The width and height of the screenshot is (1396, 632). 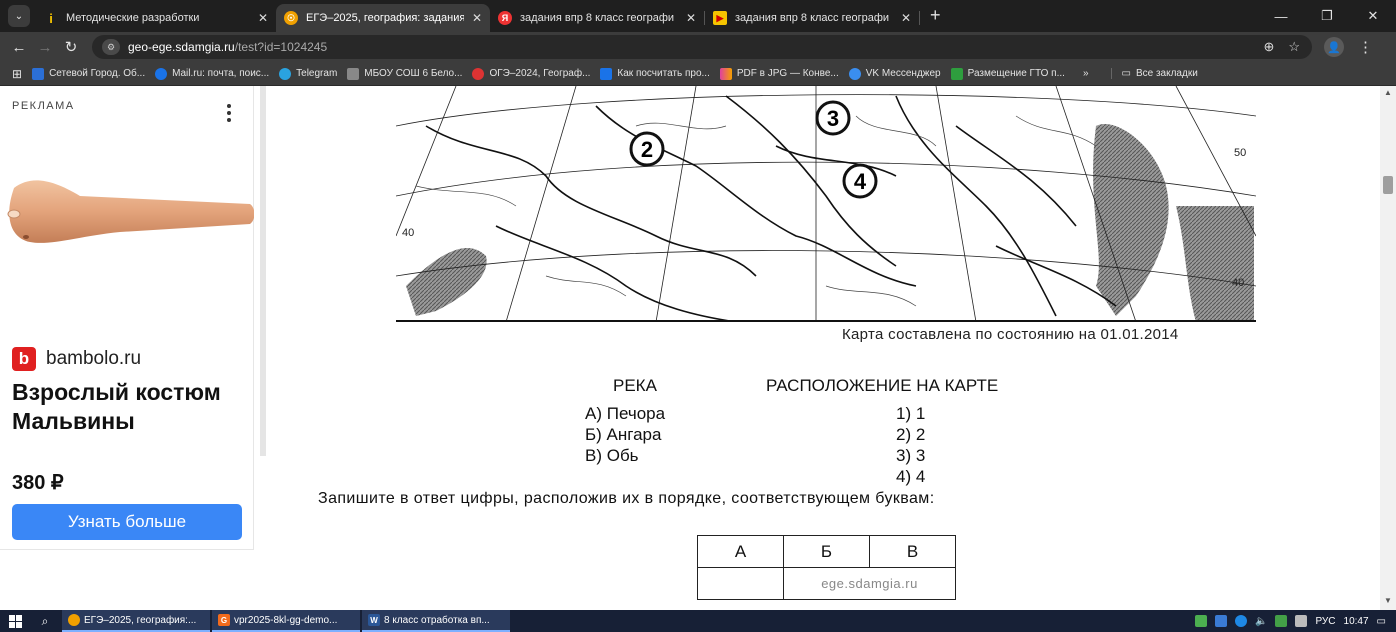 I want to click on window-controls: — ❐ ✕, so click(x=1327, y=16).